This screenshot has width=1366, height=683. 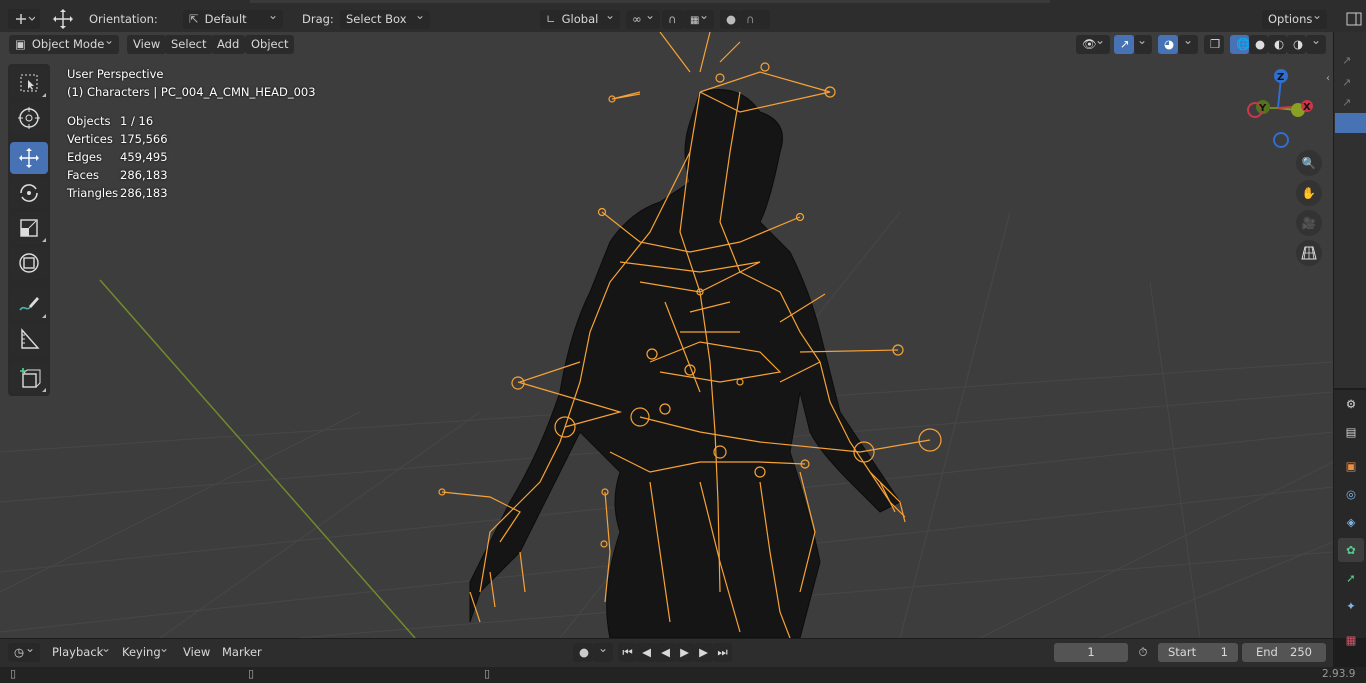 What do you see at coordinates (196, 652) in the screenshot?
I see `timeline-view-menu: View` at bounding box center [196, 652].